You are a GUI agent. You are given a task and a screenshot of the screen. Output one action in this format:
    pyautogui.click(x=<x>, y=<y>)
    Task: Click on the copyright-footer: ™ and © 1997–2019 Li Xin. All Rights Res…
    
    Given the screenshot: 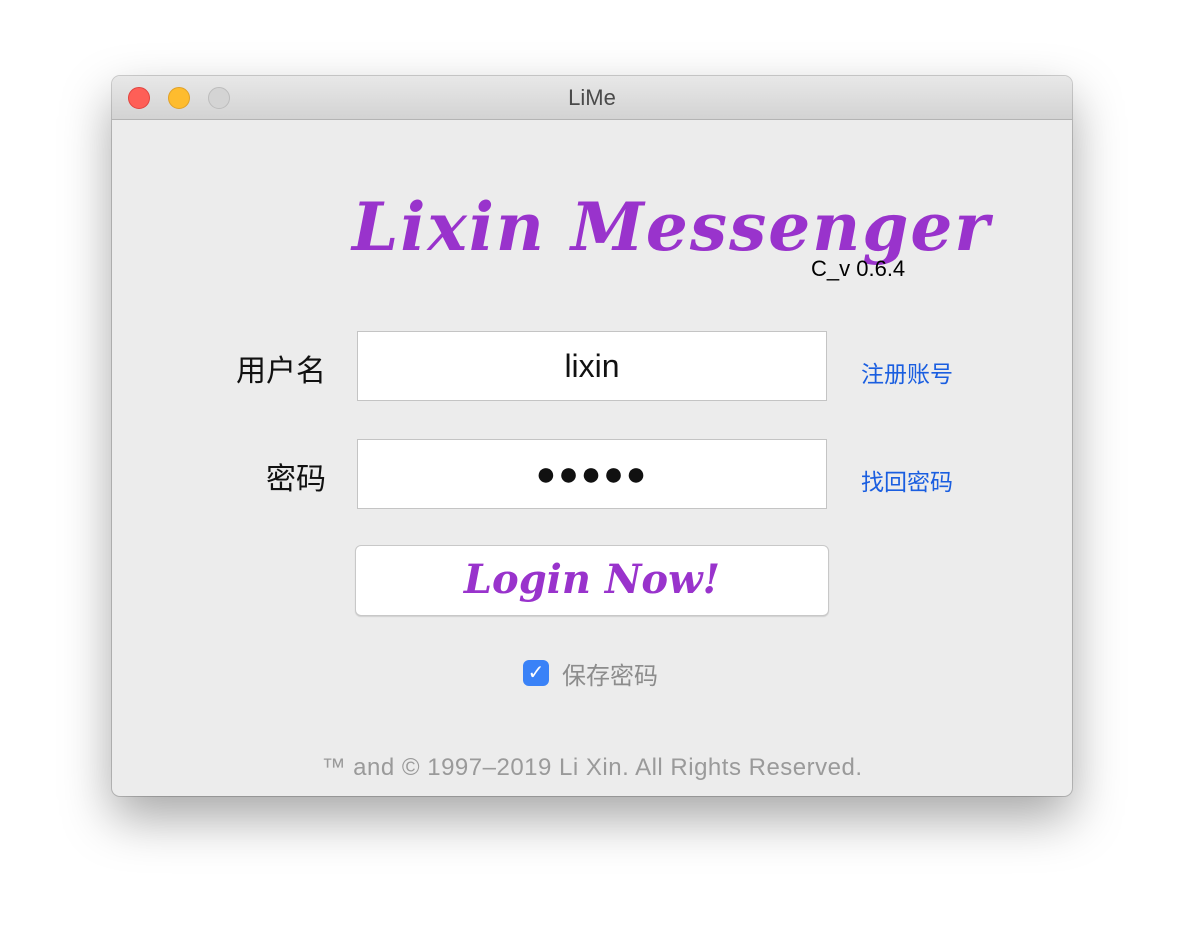 What is the action you would take?
    pyautogui.click(x=592, y=767)
    